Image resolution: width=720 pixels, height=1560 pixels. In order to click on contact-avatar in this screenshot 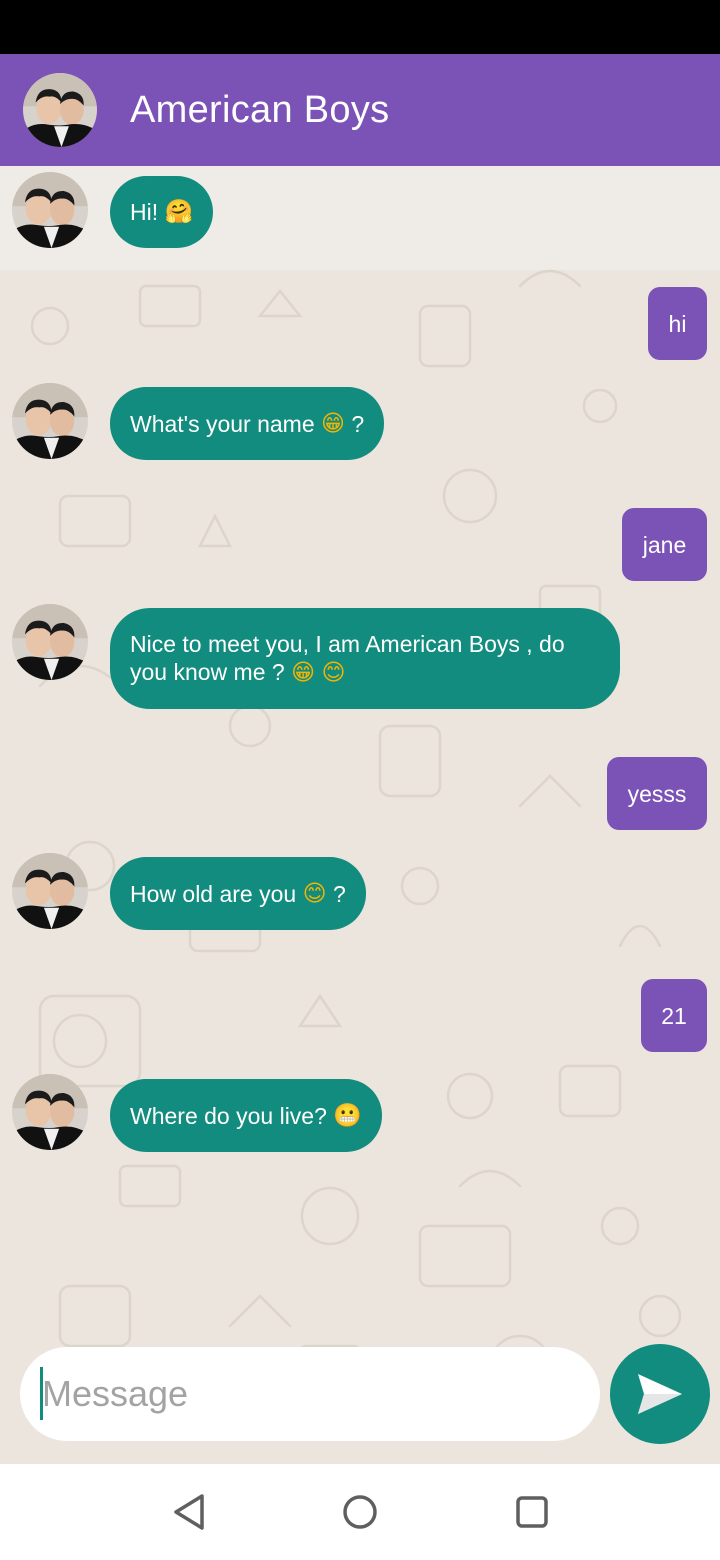, I will do `click(60, 110)`.